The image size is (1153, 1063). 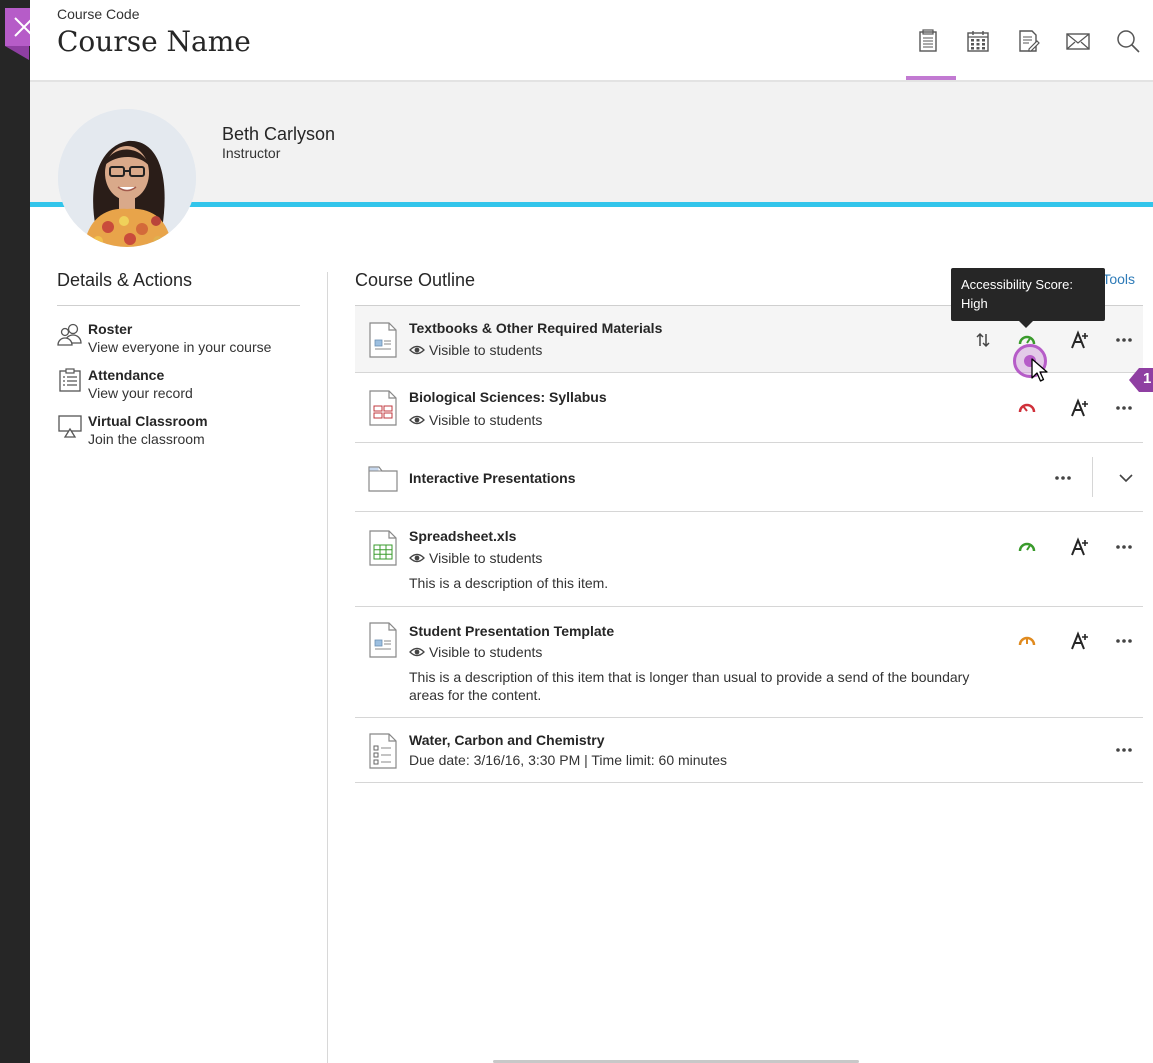 What do you see at coordinates (1118, 279) in the screenshot?
I see `tools-link: Tools` at bounding box center [1118, 279].